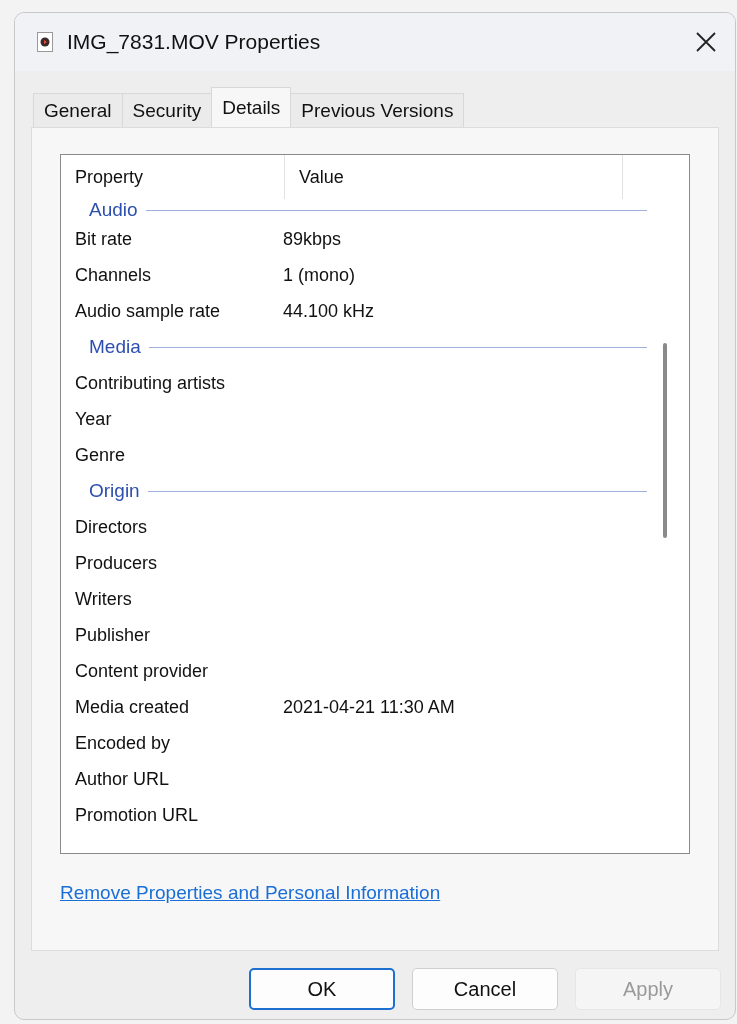  Describe the element at coordinates (377, 110) in the screenshot. I see `tab: Previous Versions` at that location.